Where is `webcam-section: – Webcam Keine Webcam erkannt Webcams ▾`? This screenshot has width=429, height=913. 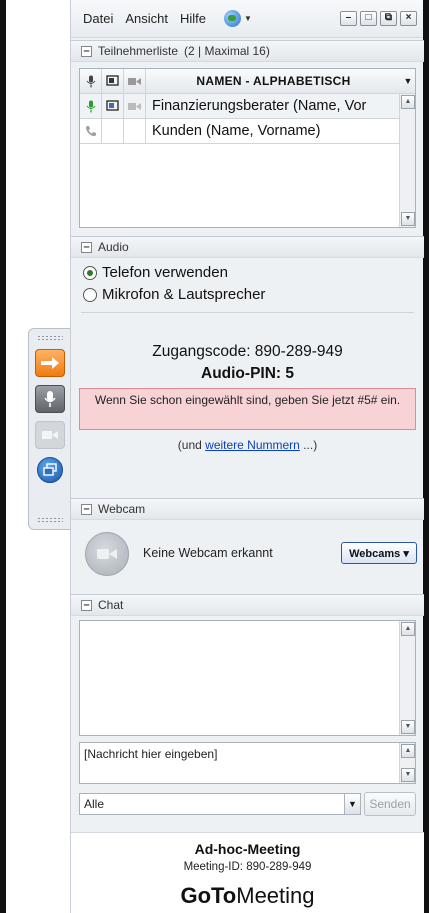 webcam-section: – Webcam Keine Webcam erkannt Webcams ▾ is located at coordinates (247, 545).